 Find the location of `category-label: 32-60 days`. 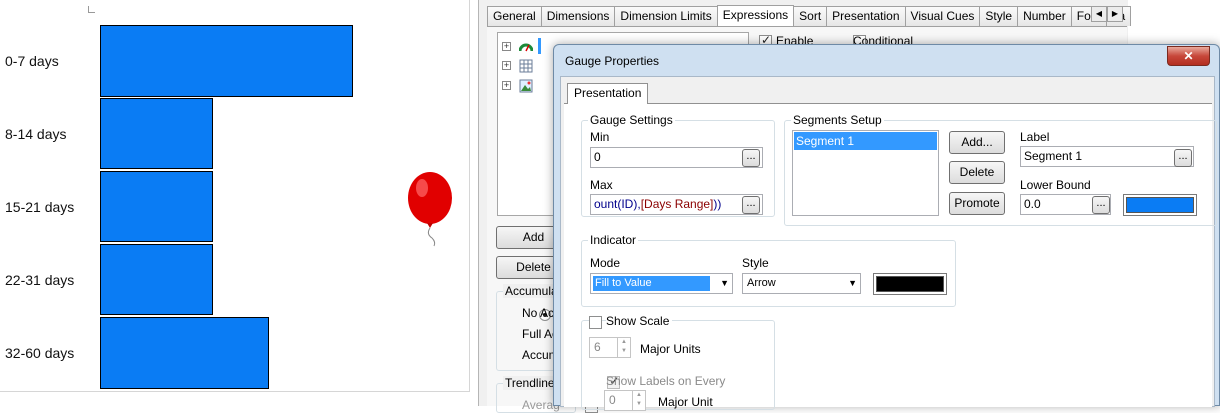

category-label: 32-60 days is located at coordinates (40, 353).